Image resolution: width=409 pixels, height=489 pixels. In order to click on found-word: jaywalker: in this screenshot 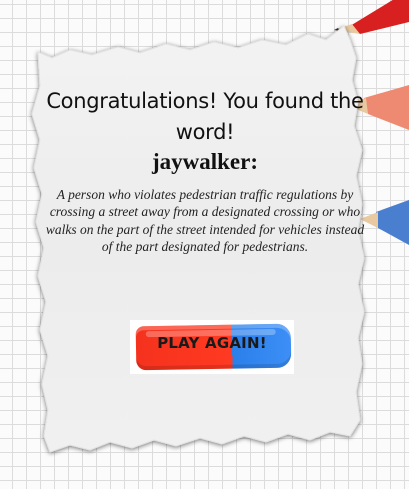, I will do `click(205, 161)`.